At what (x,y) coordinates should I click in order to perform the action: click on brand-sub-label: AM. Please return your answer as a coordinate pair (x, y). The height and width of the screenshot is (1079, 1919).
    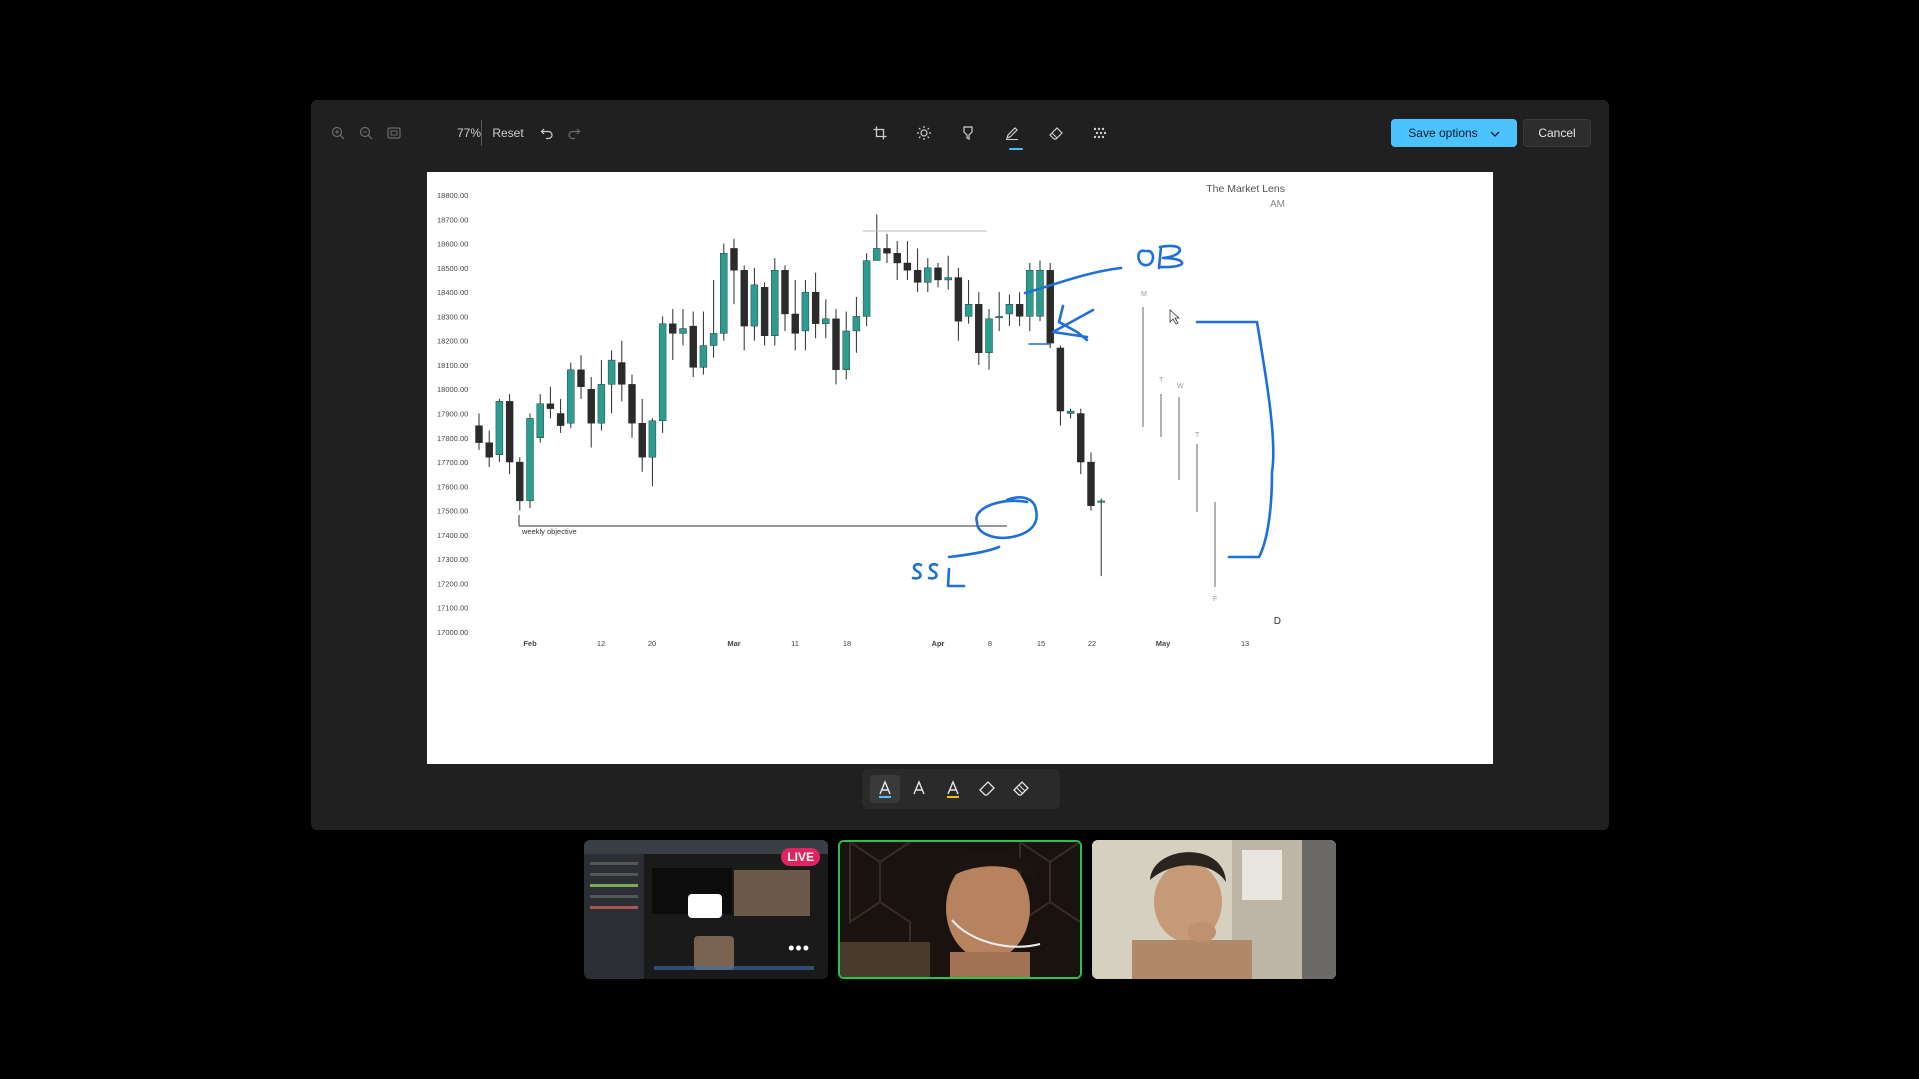
    Looking at the image, I should click on (1277, 204).